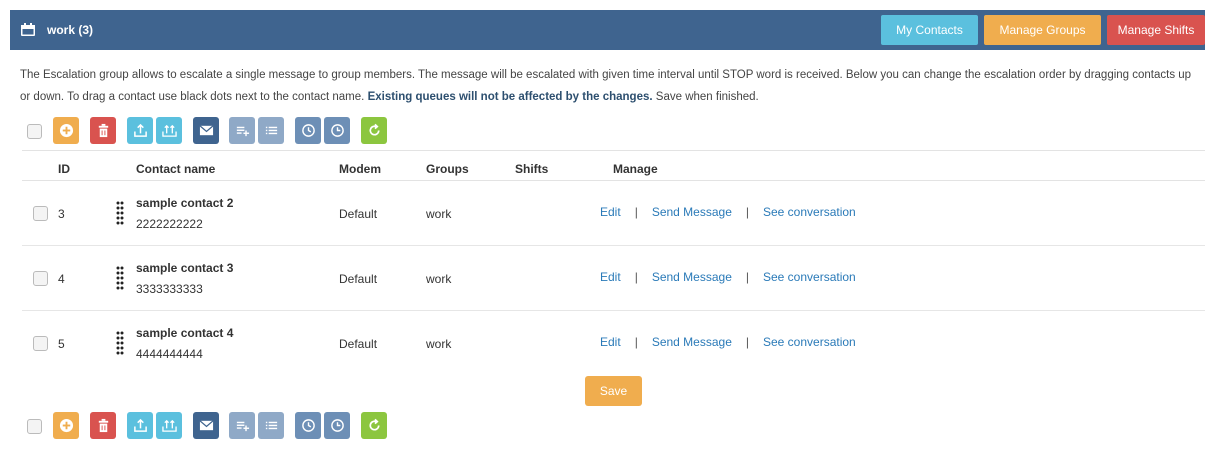  I want to click on contact-name: sample contact 4, so click(185, 333).